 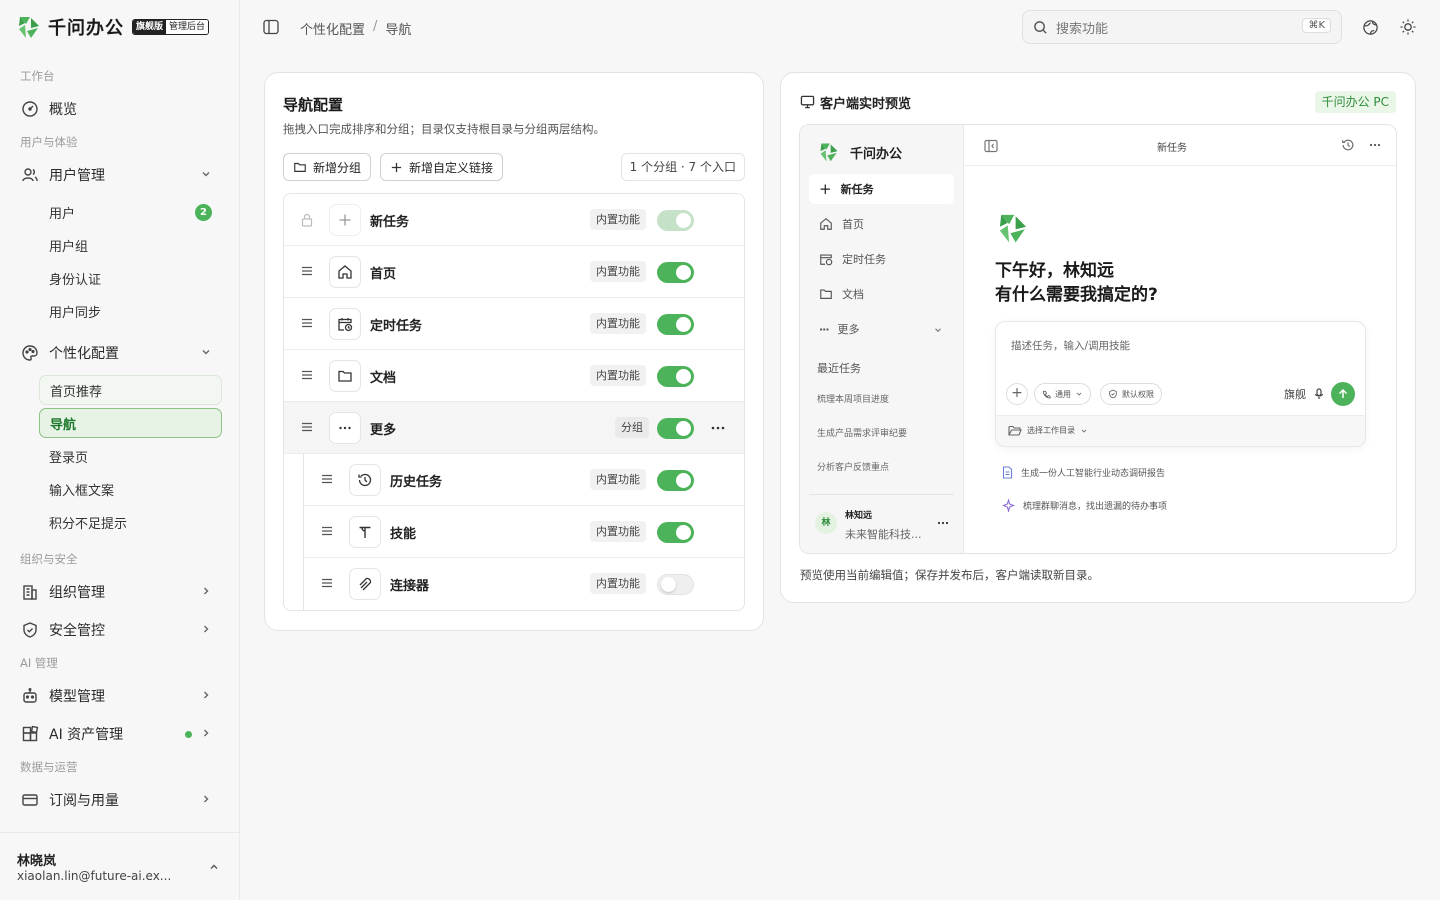 What do you see at coordinates (120, 800) in the screenshot?
I see `sidebar-item-billing: 订阅与用量` at bounding box center [120, 800].